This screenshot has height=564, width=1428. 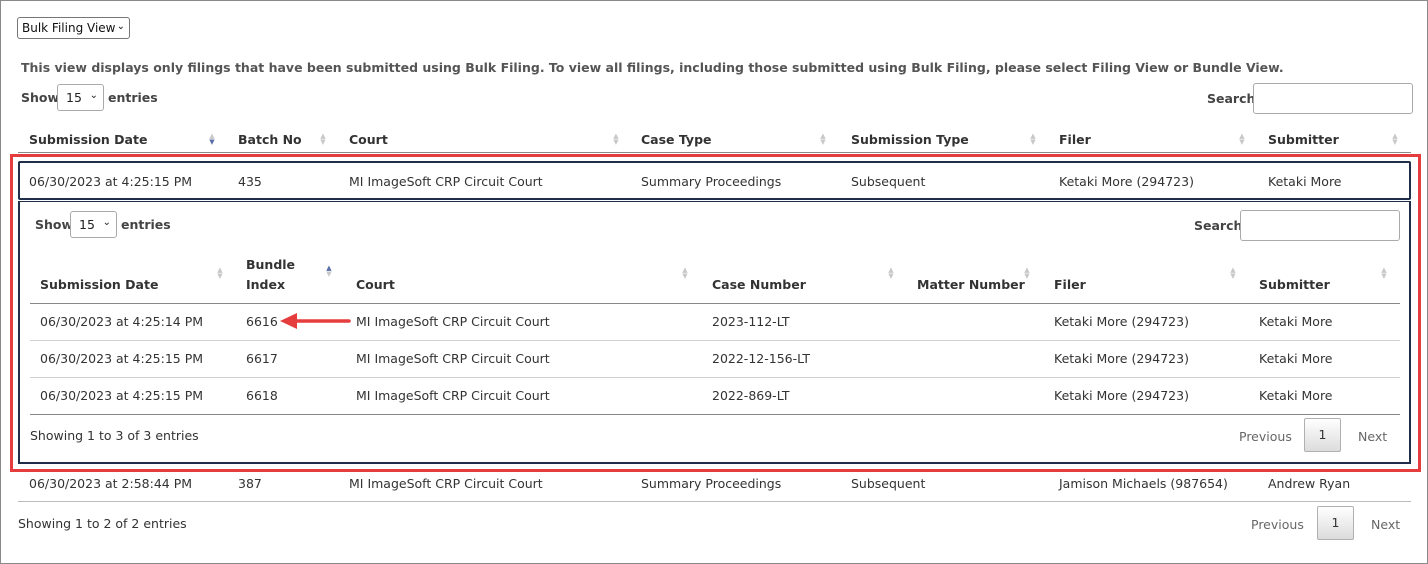 I want to click on header-divider, so click(x=714, y=152).